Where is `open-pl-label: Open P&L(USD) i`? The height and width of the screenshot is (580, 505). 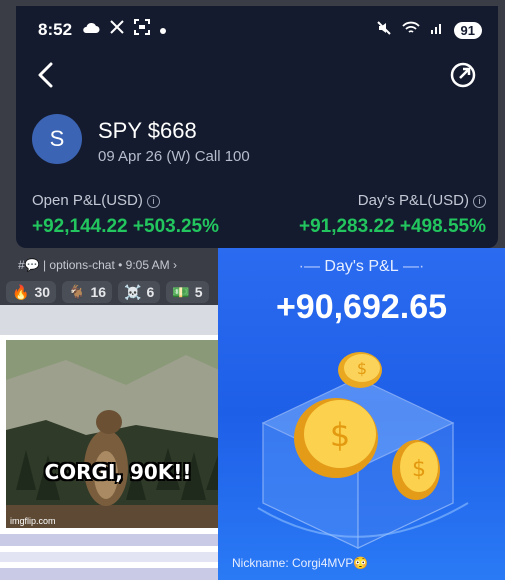
open-pl-label: Open P&L(USD) i is located at coordinates (96, 200).